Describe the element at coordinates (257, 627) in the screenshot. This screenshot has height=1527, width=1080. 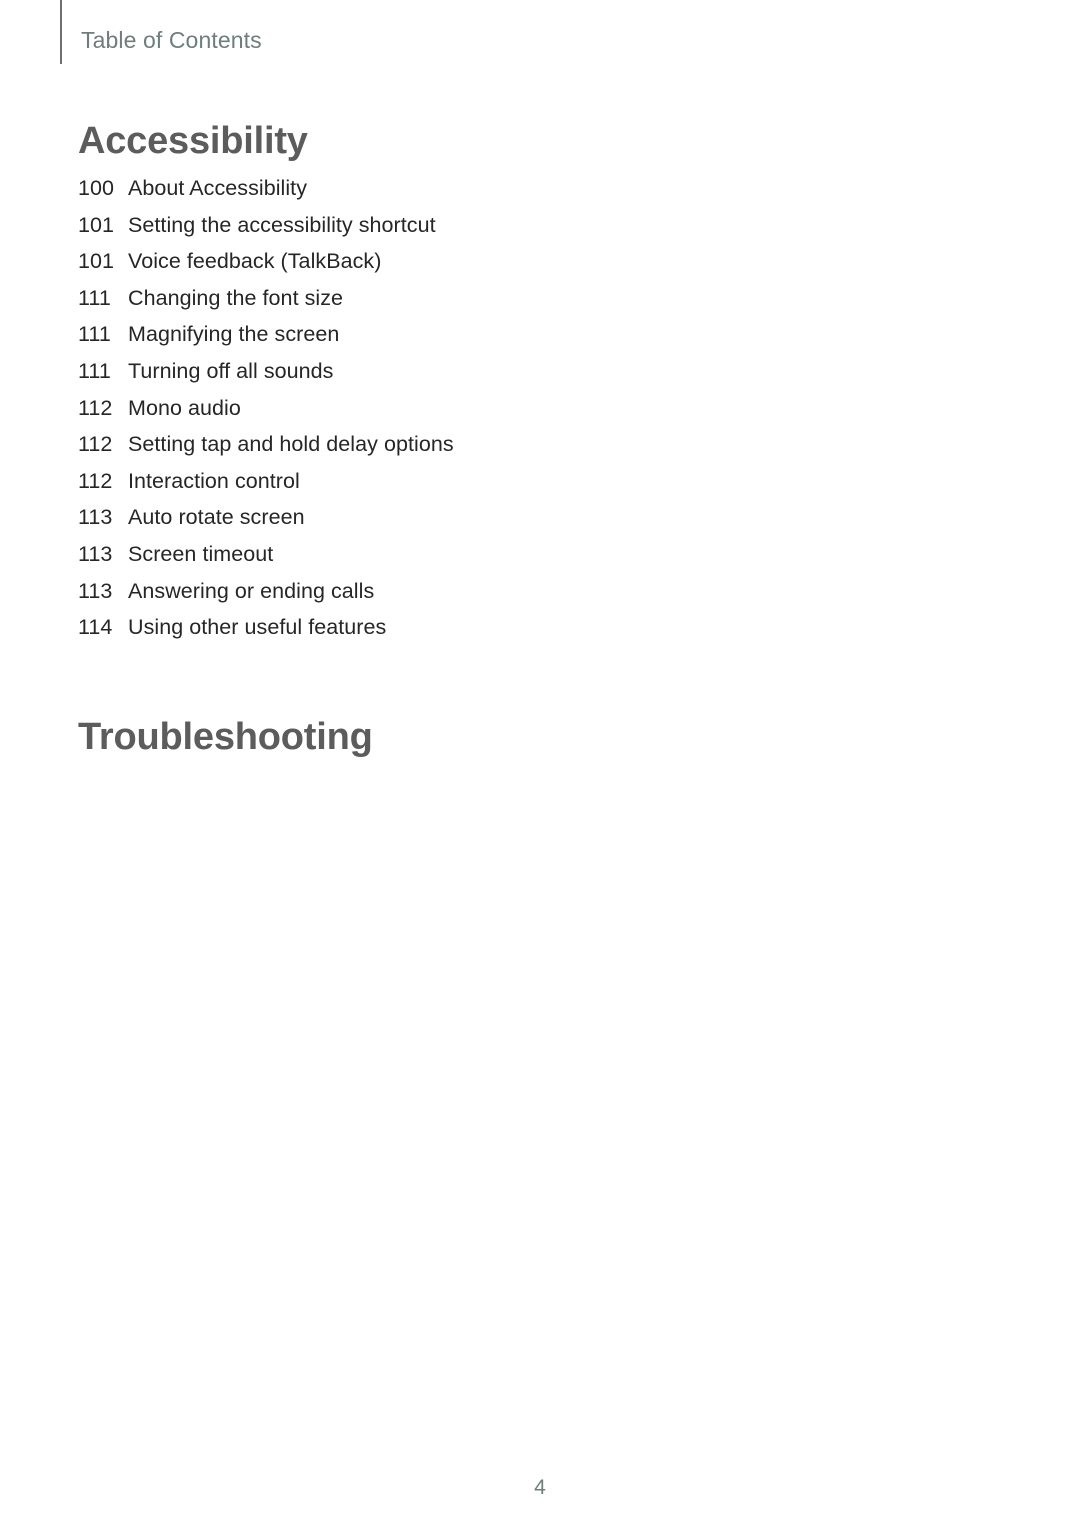
I see `toc-entry-label: Using other useful features` at that location.